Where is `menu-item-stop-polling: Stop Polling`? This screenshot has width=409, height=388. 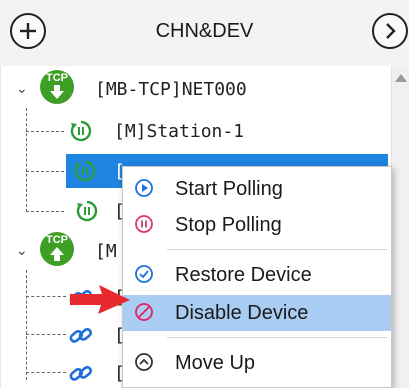 menu-item-stop-polling: Stop Polling is located at coordinates (257, 225).